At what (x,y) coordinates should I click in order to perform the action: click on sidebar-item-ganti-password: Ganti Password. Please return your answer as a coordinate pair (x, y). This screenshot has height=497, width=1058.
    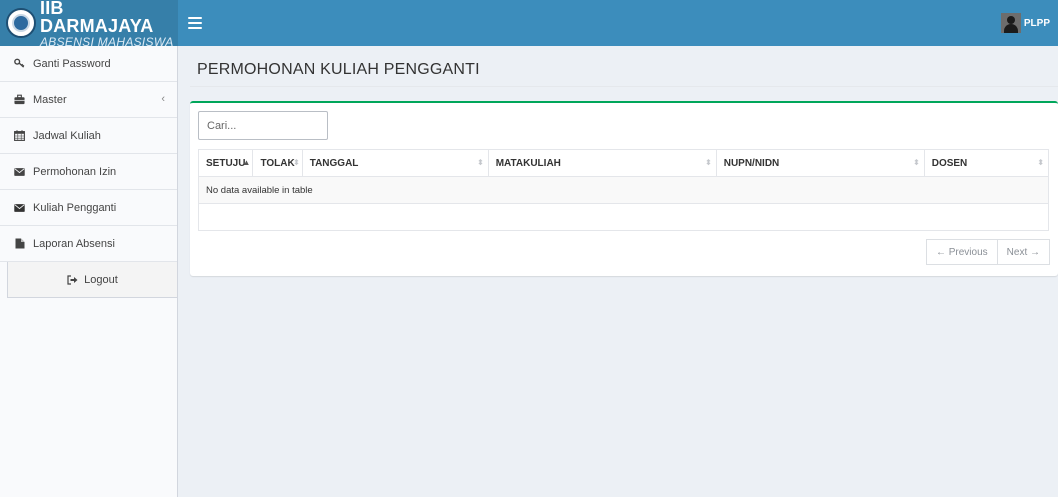
    Looking at the image, I should click on (88, 64).